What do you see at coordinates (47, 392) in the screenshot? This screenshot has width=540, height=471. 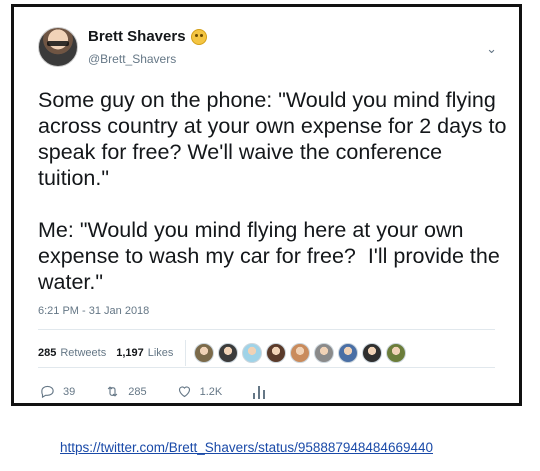 I see `reply-icon` at bounding box center [47, 392].